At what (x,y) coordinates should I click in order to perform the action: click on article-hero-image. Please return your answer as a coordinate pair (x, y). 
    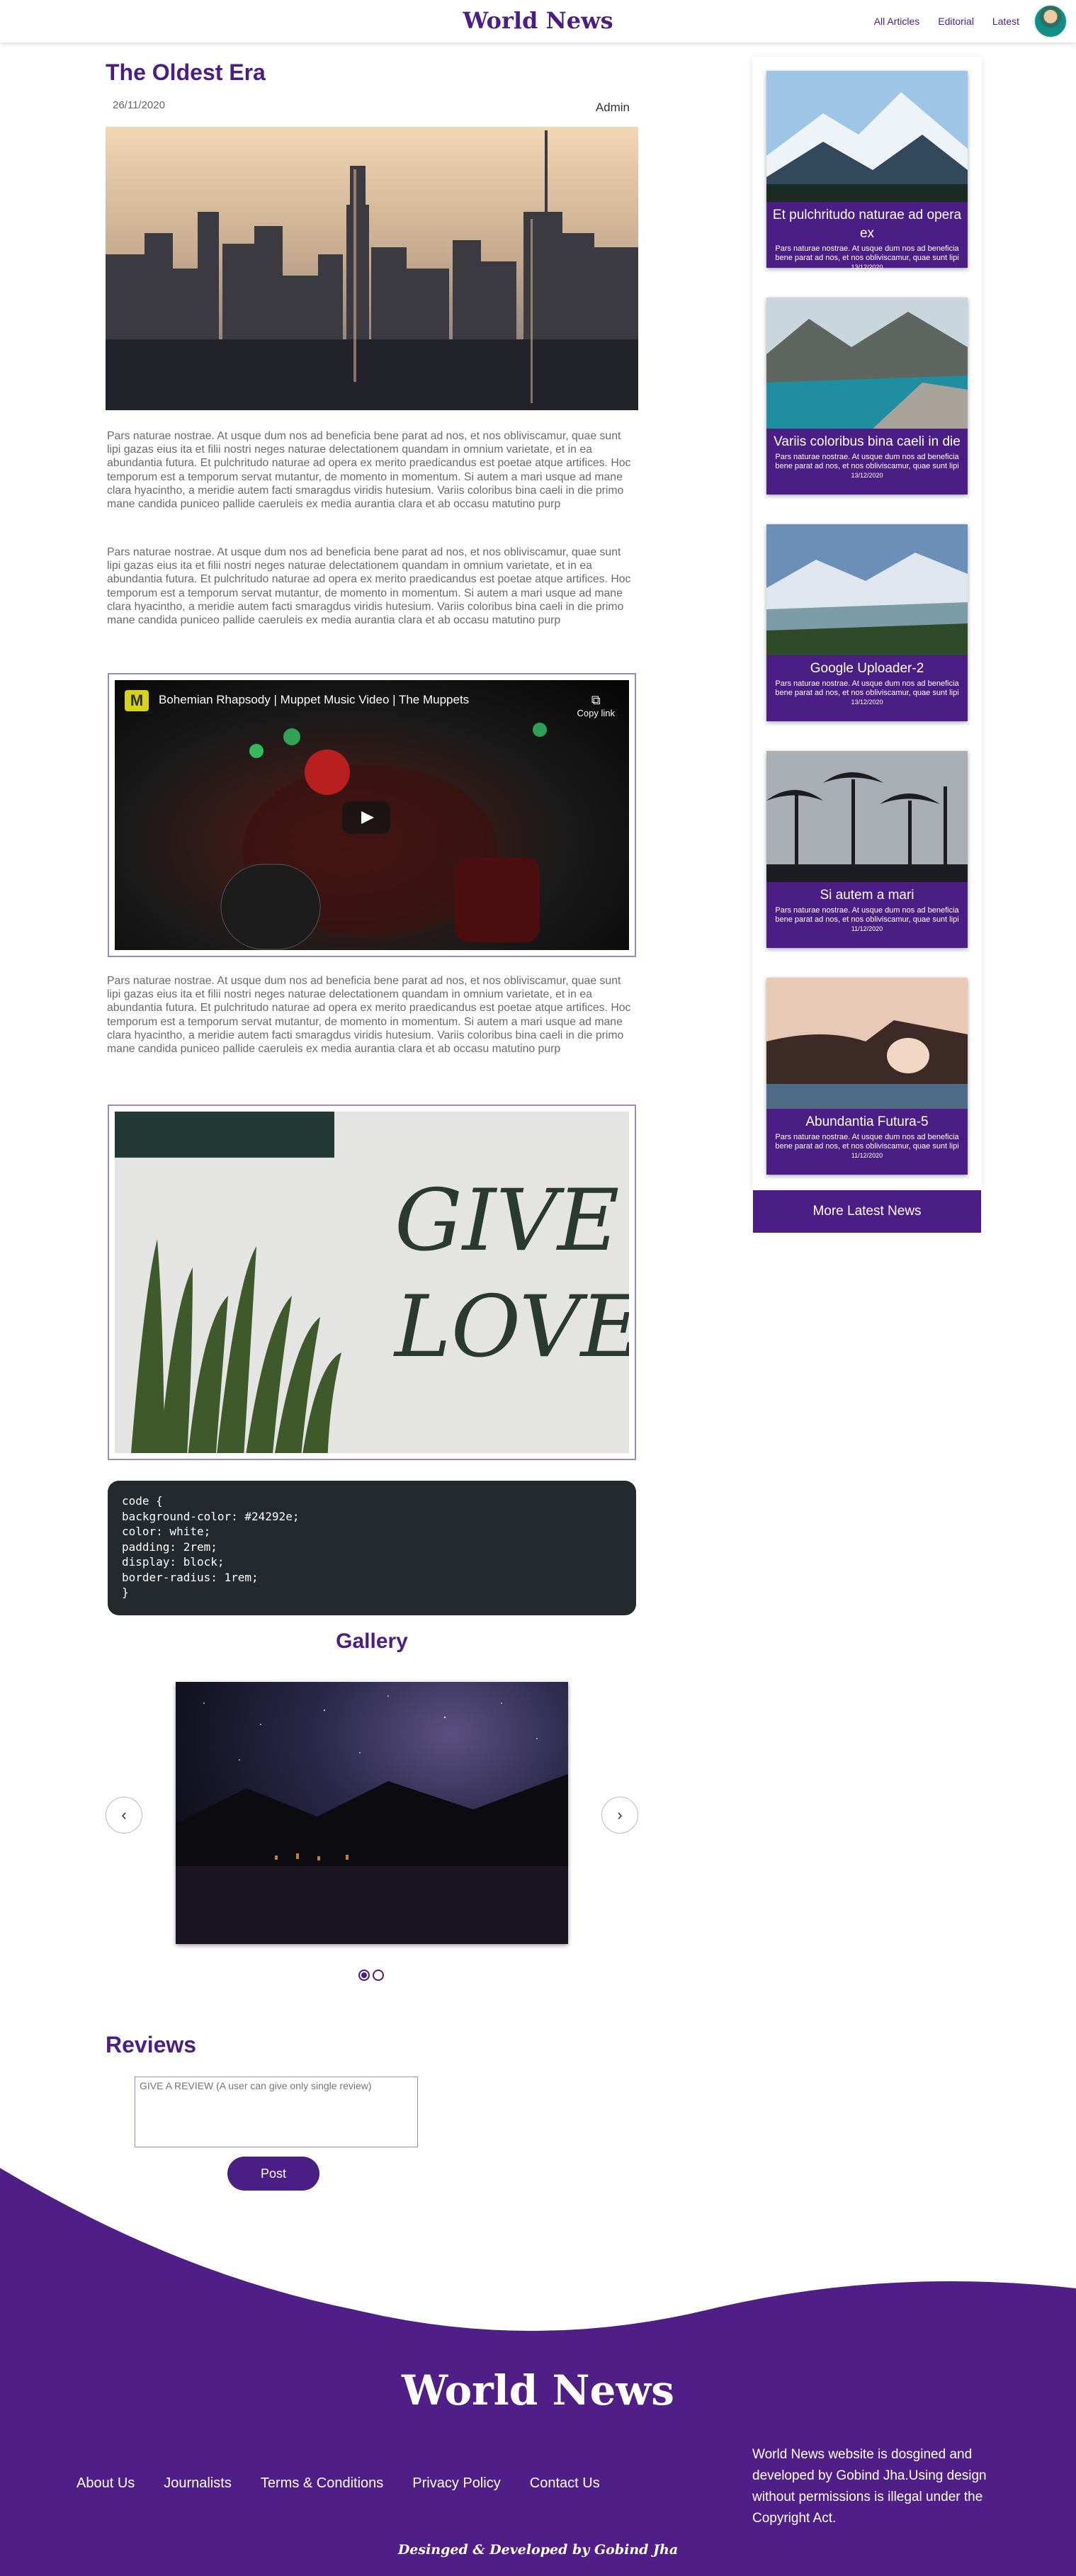
    Looking at the image, I should click on (372, 268).